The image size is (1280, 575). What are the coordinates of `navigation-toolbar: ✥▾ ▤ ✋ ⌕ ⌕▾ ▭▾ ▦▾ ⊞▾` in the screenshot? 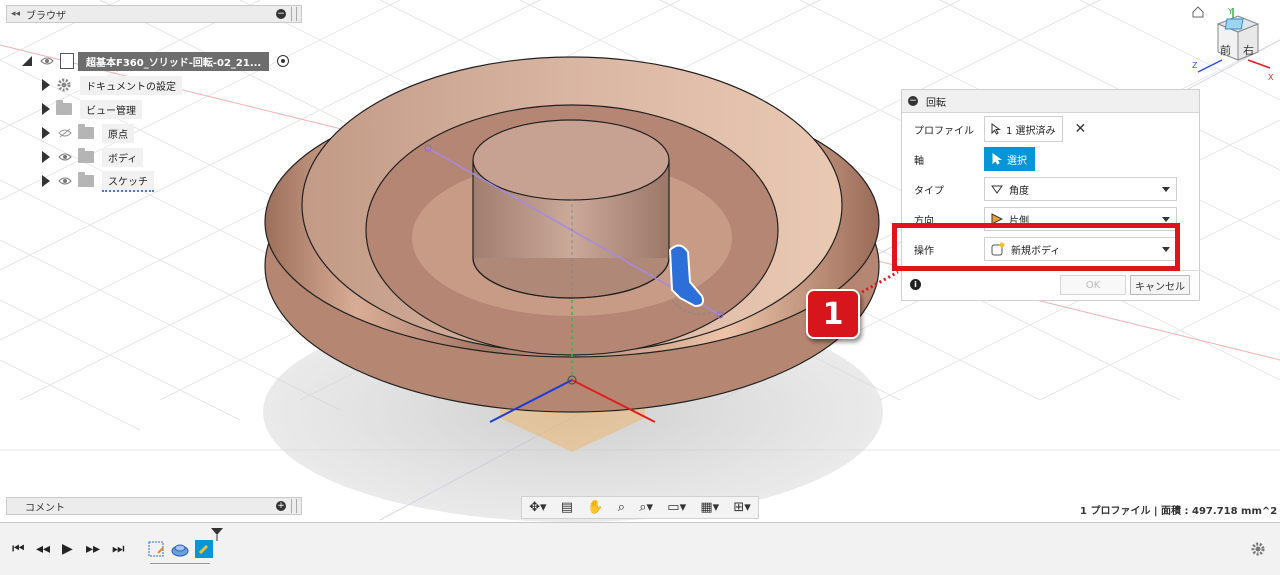 It's located at (640, 507).